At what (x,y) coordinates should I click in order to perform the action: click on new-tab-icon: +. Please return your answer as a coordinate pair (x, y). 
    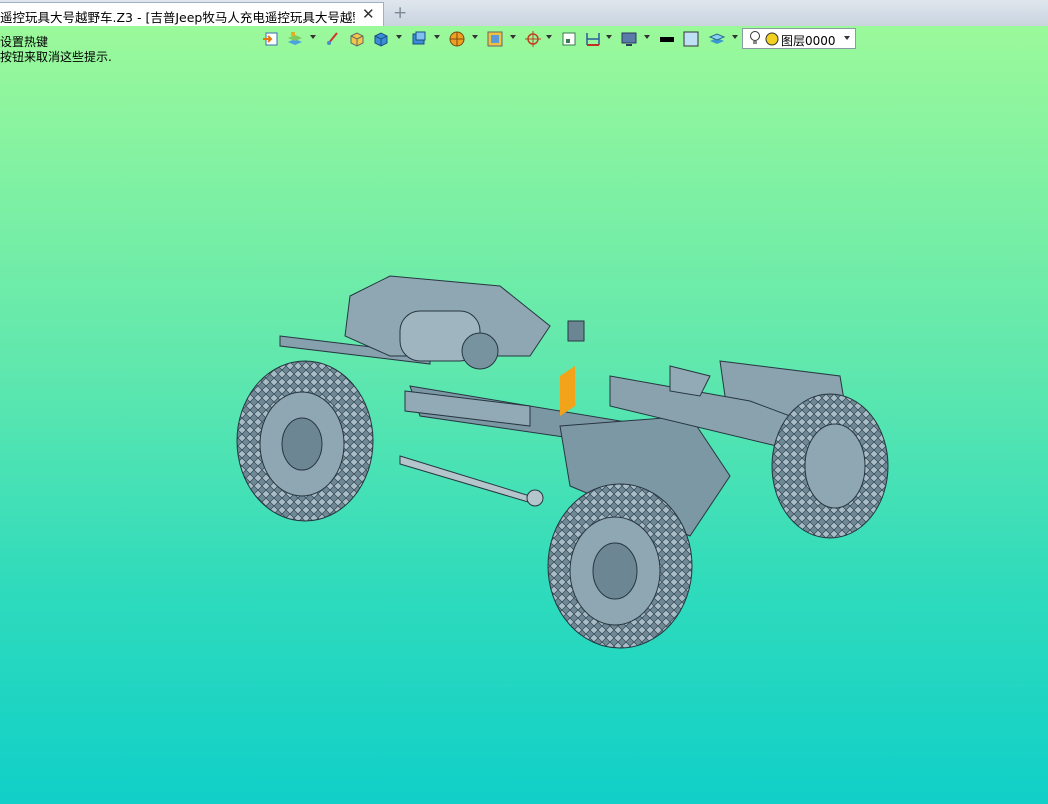
    Looking at the image, I should click on (400, 13).